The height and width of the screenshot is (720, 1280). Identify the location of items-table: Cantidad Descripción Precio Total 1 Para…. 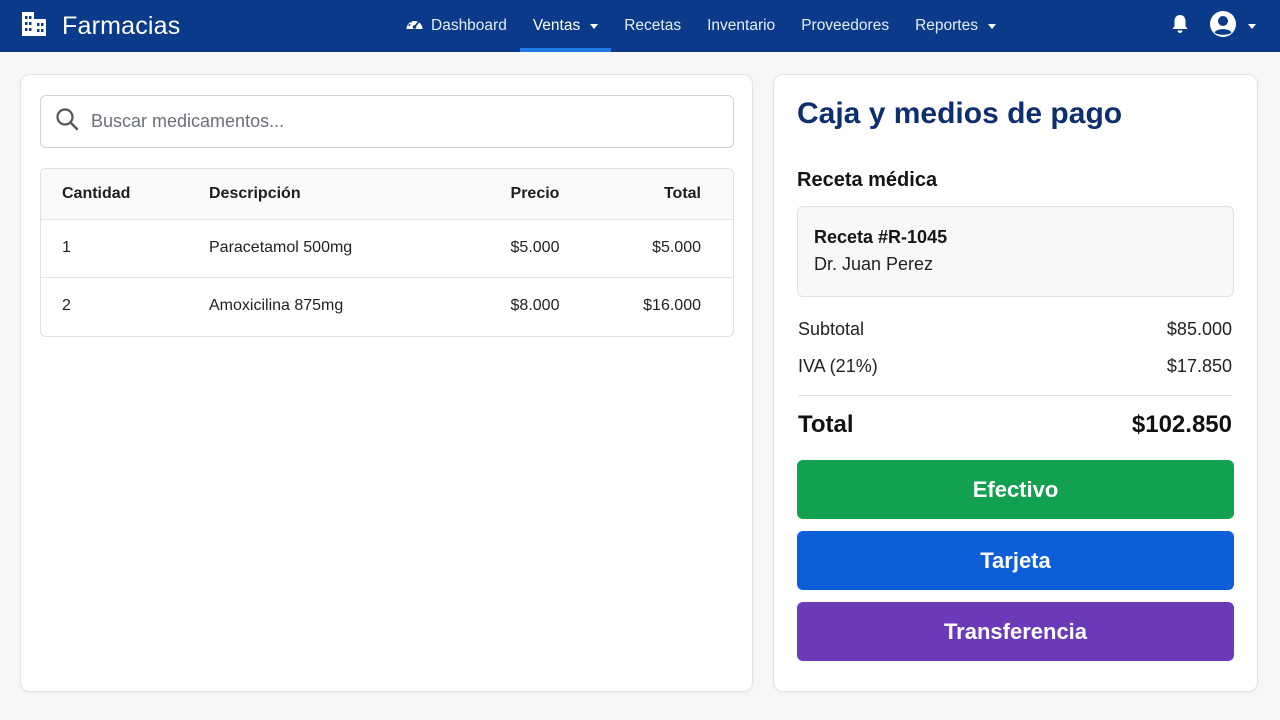
(387, 252).